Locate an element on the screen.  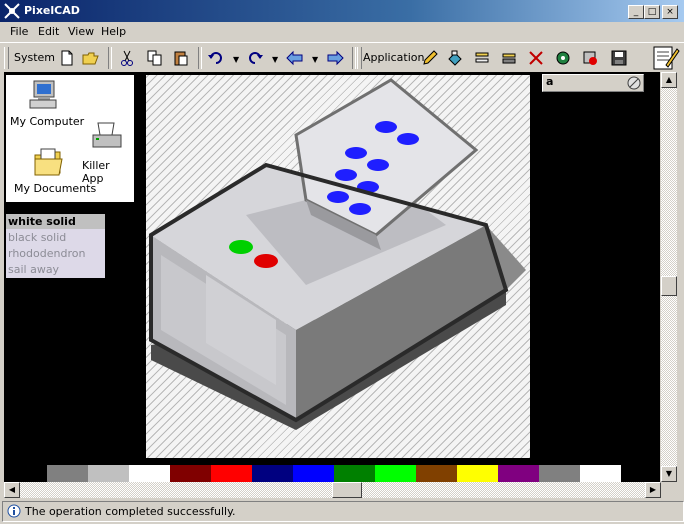
close-button: × is located at coordinates (670, 12).